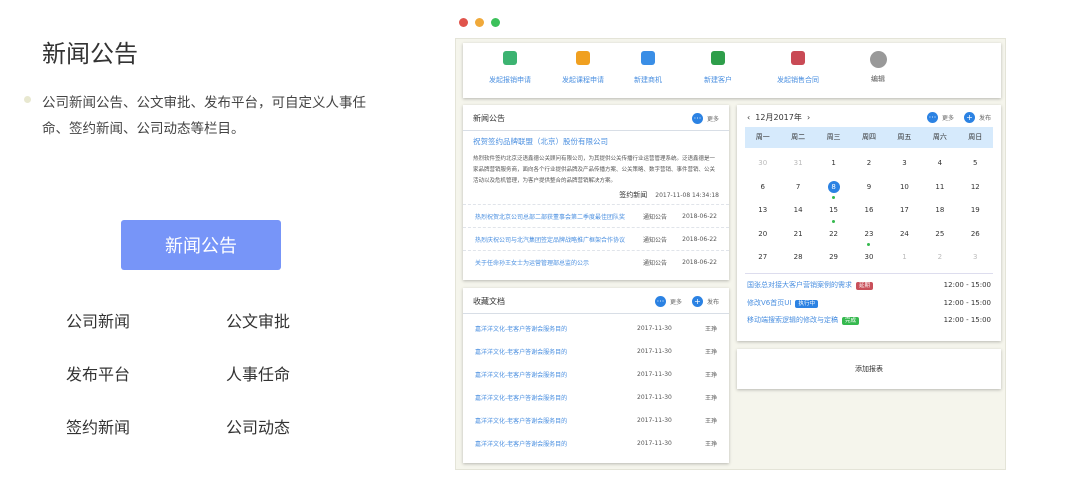 The height and width of the screenshot is (500, 1092). What do you see at coordinates (797, 165) in the screenshot?
I see `calendar-day: 31` at bounding box center [797, 165].